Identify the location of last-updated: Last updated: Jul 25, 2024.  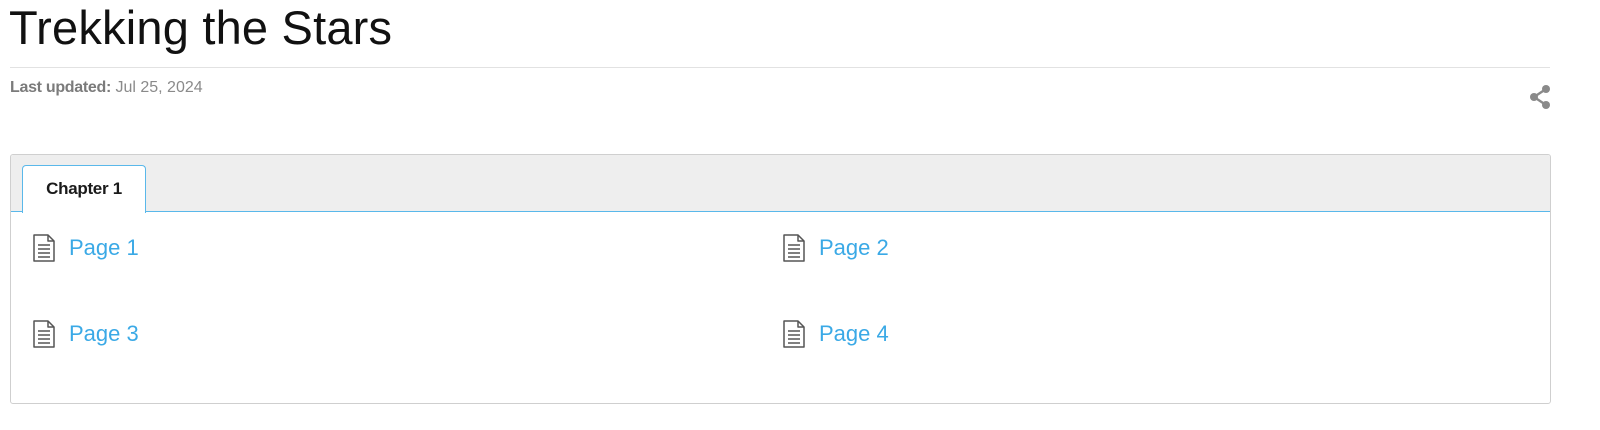
(106, 88).